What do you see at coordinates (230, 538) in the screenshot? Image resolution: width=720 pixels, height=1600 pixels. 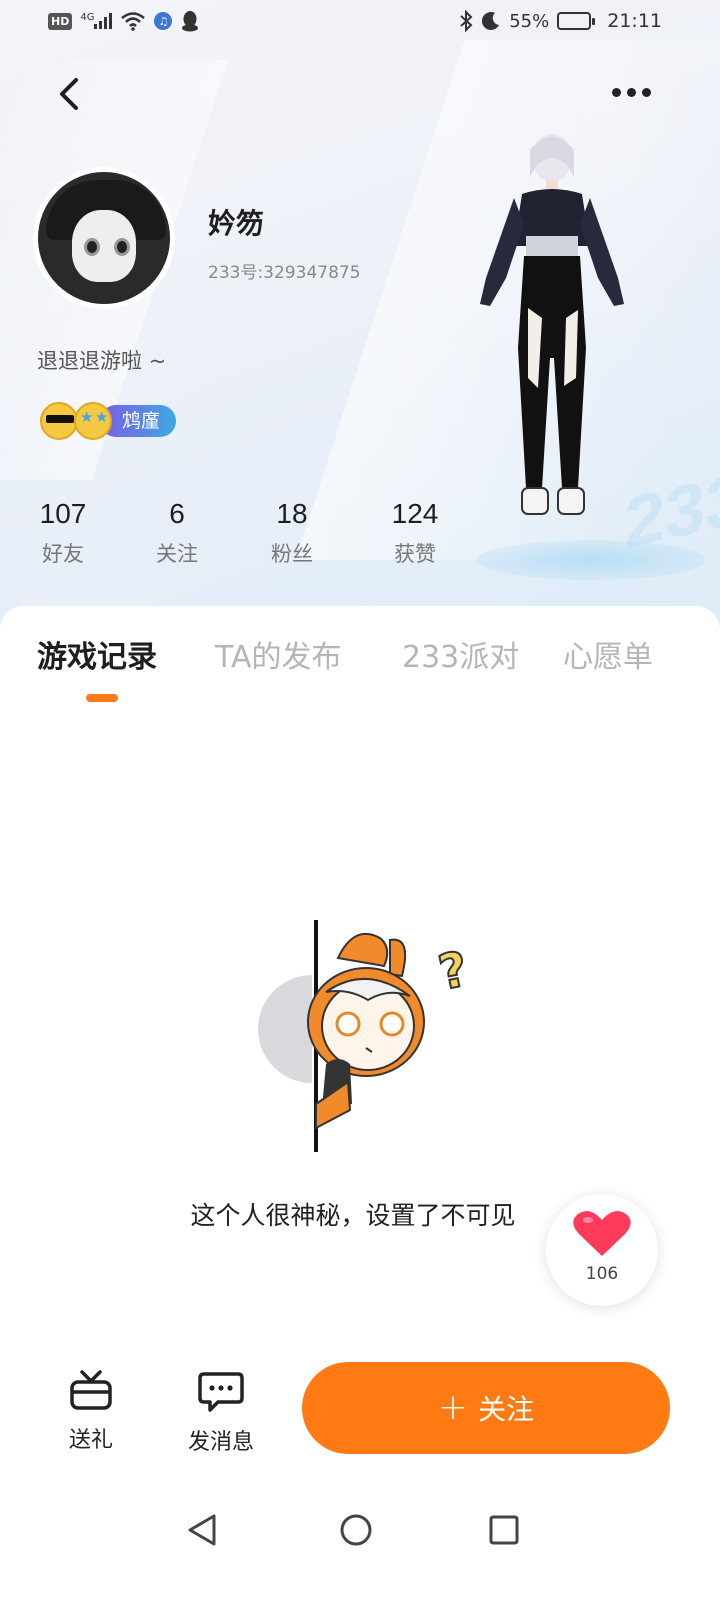 I see `stats-row: 107 好友 6 关注 18 粉丝 124 获赞` at bounding box center [230, 538].